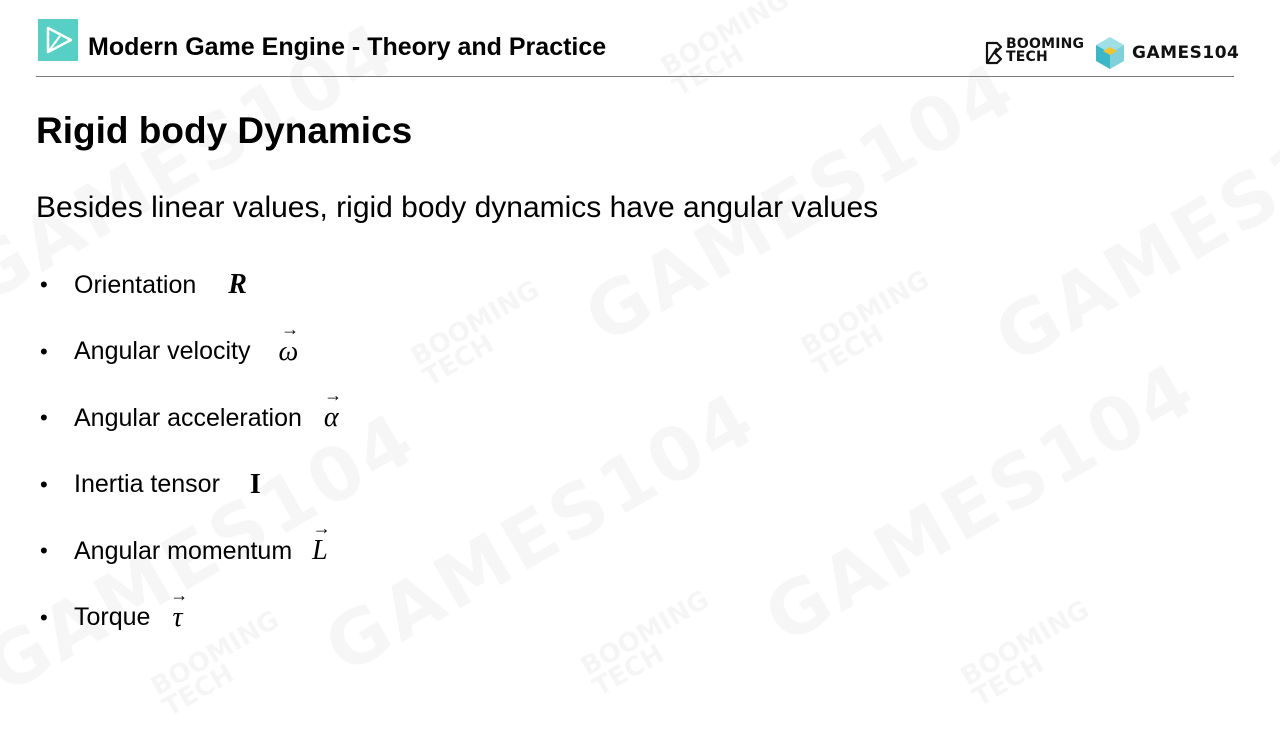 Image resolution: width=1280 pixels, height=742 pixels. Describe the element at coordinates (188, 417) in the screenshot. I see `bullet-label: Angular acceleration` at that location.